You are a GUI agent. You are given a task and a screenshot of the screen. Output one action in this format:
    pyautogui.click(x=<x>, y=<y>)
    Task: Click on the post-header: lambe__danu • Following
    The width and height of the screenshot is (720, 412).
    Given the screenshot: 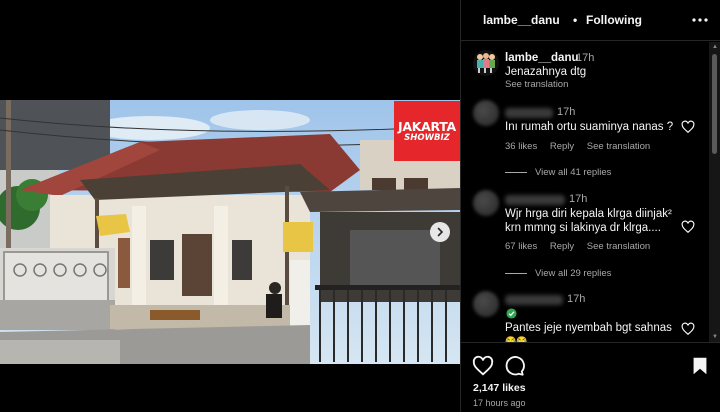 What is the action you would take?
    pyautogui.click(x=590, y=20)
    